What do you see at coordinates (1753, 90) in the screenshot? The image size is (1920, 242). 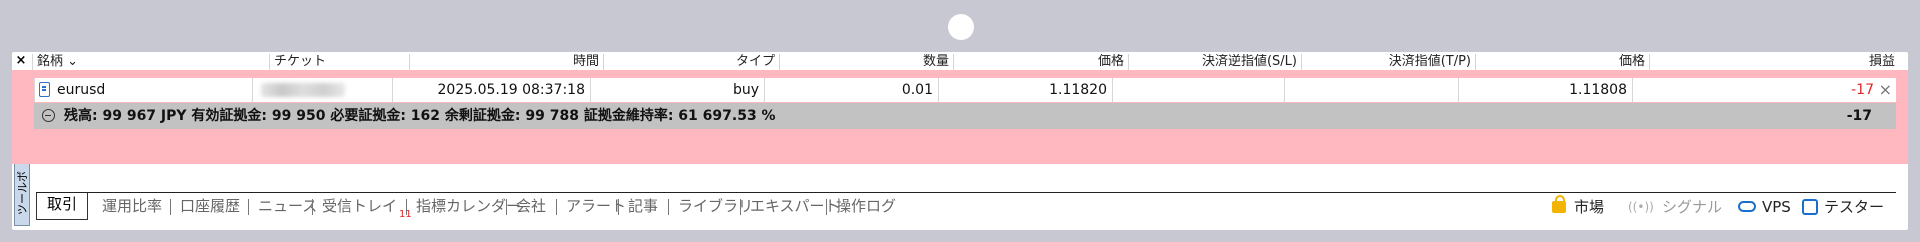 I see `position-profit: -17` at bounding box center [1753, 90].